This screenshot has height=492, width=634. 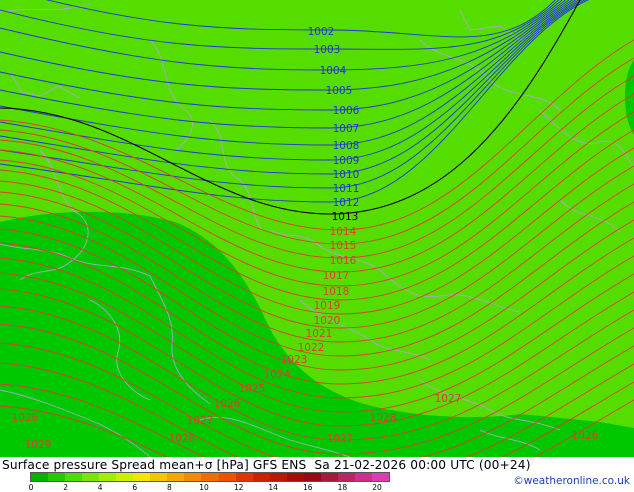 I want to click on color-scale-tick-label: 18, so click(x=342, y=487).